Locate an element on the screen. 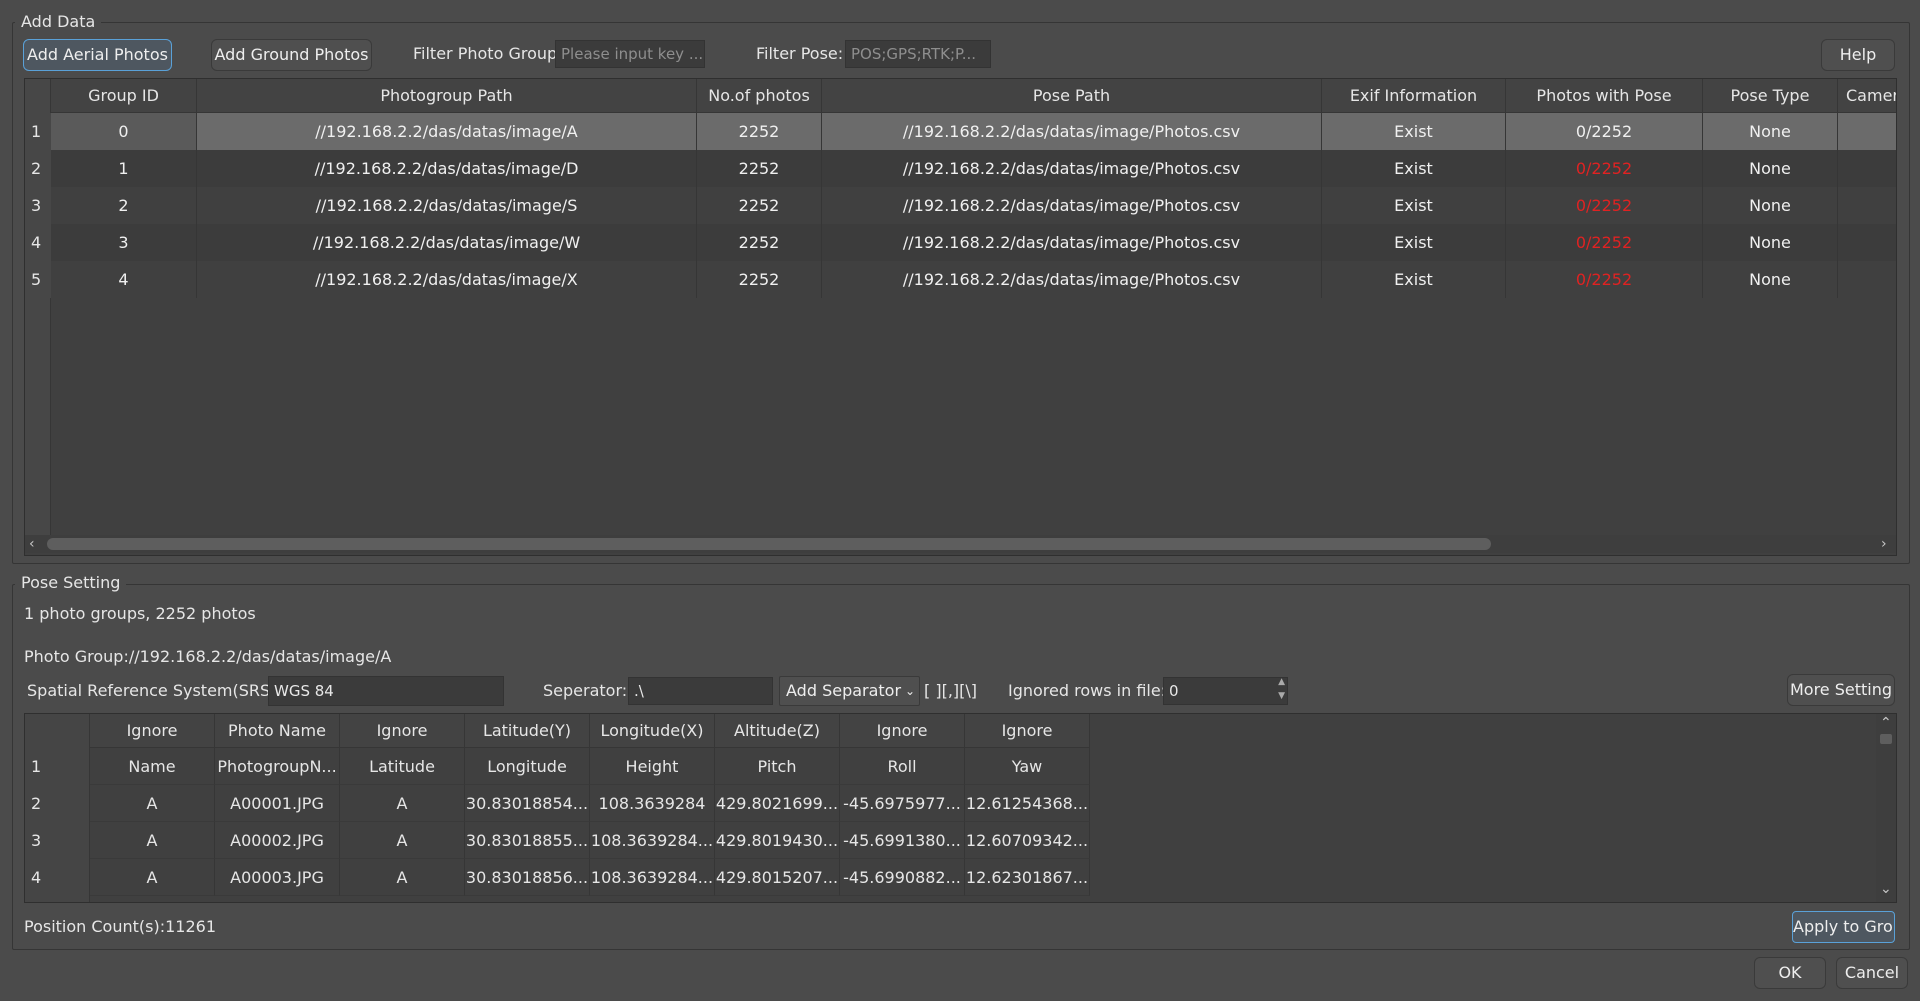  col-ignore-3: Ignore is located at coordinates (902, 731).